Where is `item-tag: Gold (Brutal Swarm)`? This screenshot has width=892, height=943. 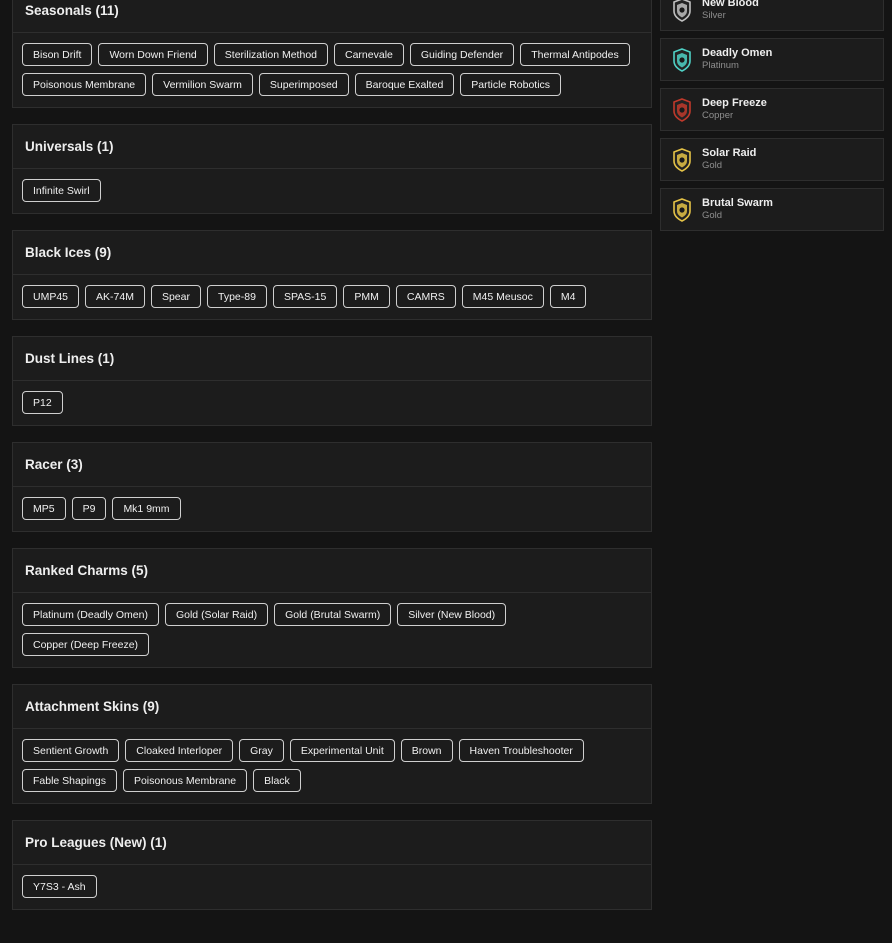
item-tag: Gold (Brutal Swarm) is located at coordinates (333, 614).